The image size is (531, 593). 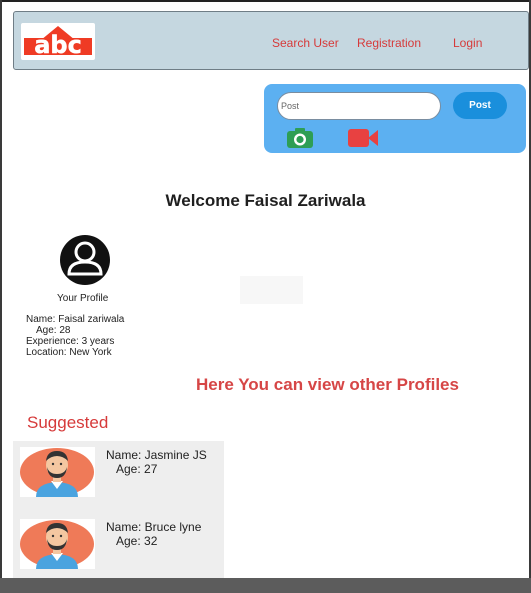 What do you see at coordinates (389, 43) in the screenshot?
I see `nav-registration: Registration` at bounding box center [389, 43].